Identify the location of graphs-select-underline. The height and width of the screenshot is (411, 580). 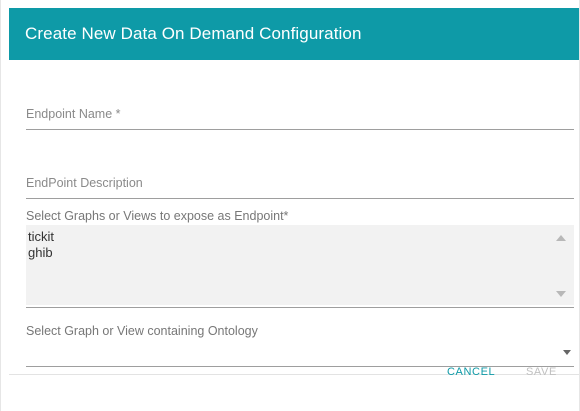
(300, 307).